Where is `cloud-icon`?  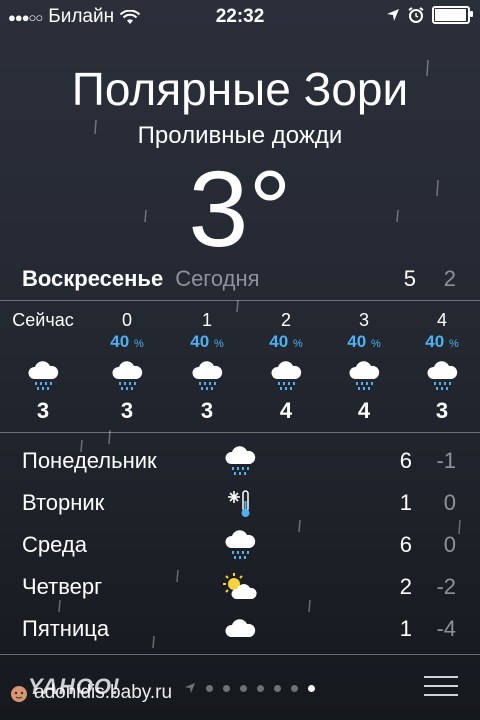
cloud-icon is located at coordinates (240, 629).